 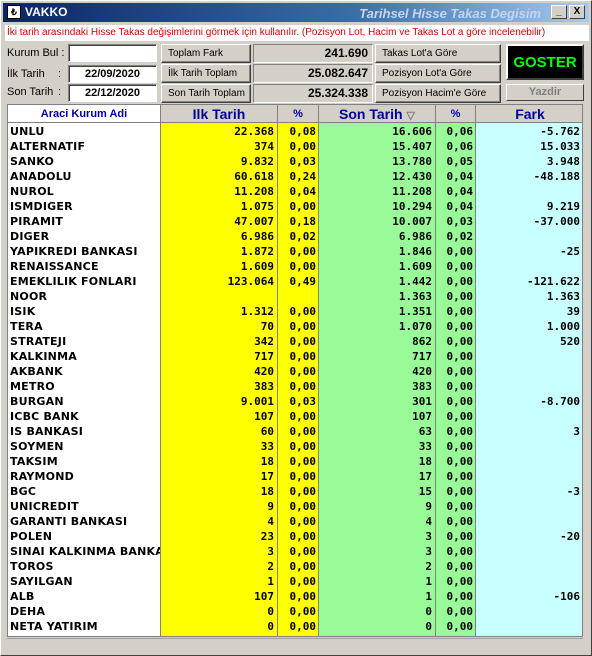 What do you see at coordinates (74, 251) in the screenshot?
I see `cell-name: YAPIKREDI BANKASI` at bounding box center [74, 251].